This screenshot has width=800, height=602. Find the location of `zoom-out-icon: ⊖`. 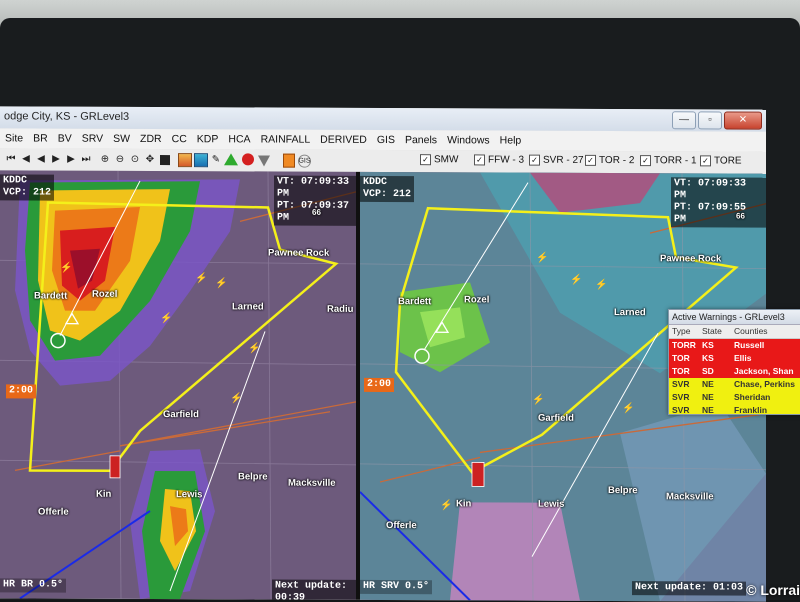

zoom-out-icon: ⊖ is located at coordinates (120, 159).